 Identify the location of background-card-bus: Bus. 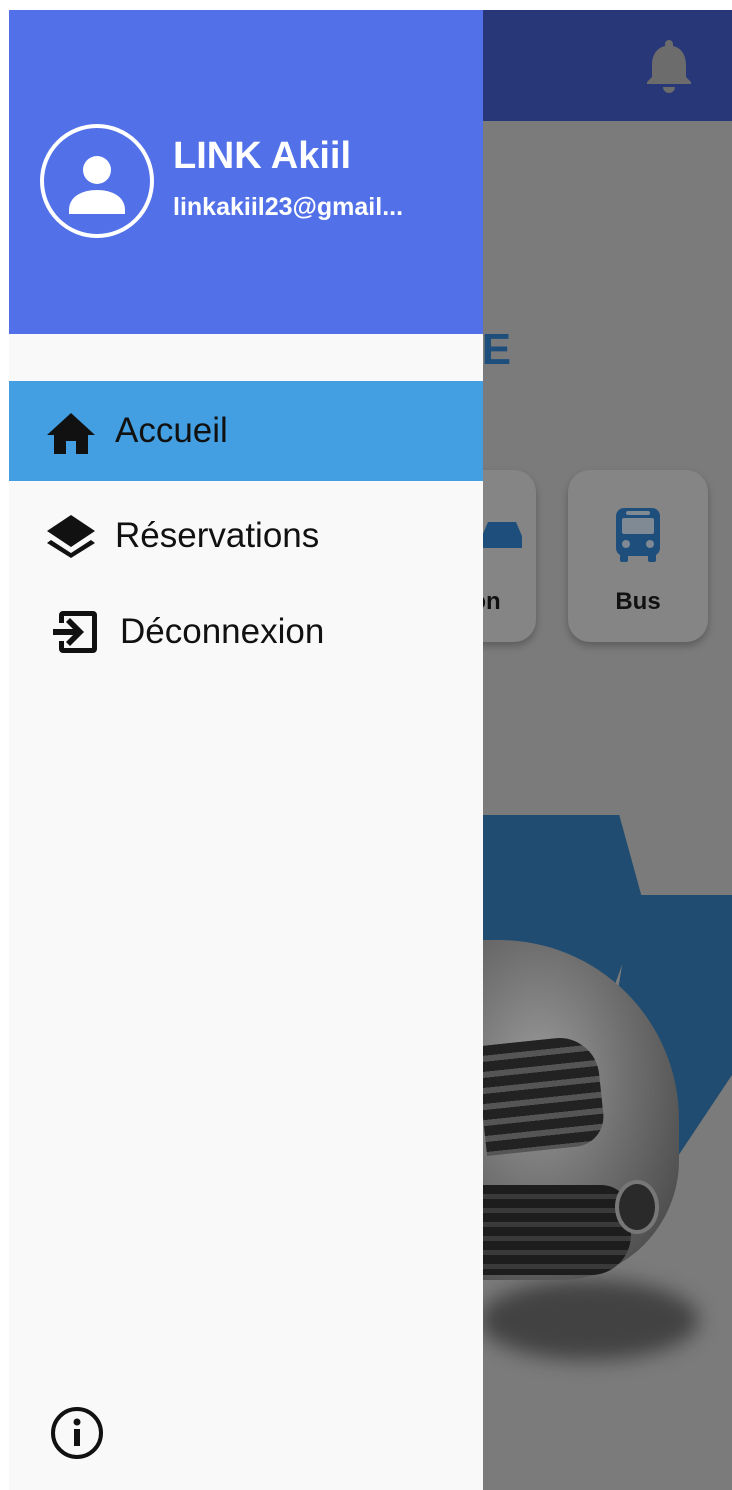
(638, 556).